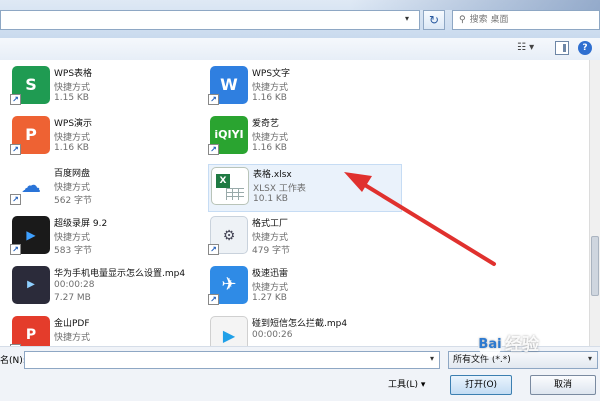 This screenshot has width=600, height=401. I want to click on filename-input, so click(232, 360).